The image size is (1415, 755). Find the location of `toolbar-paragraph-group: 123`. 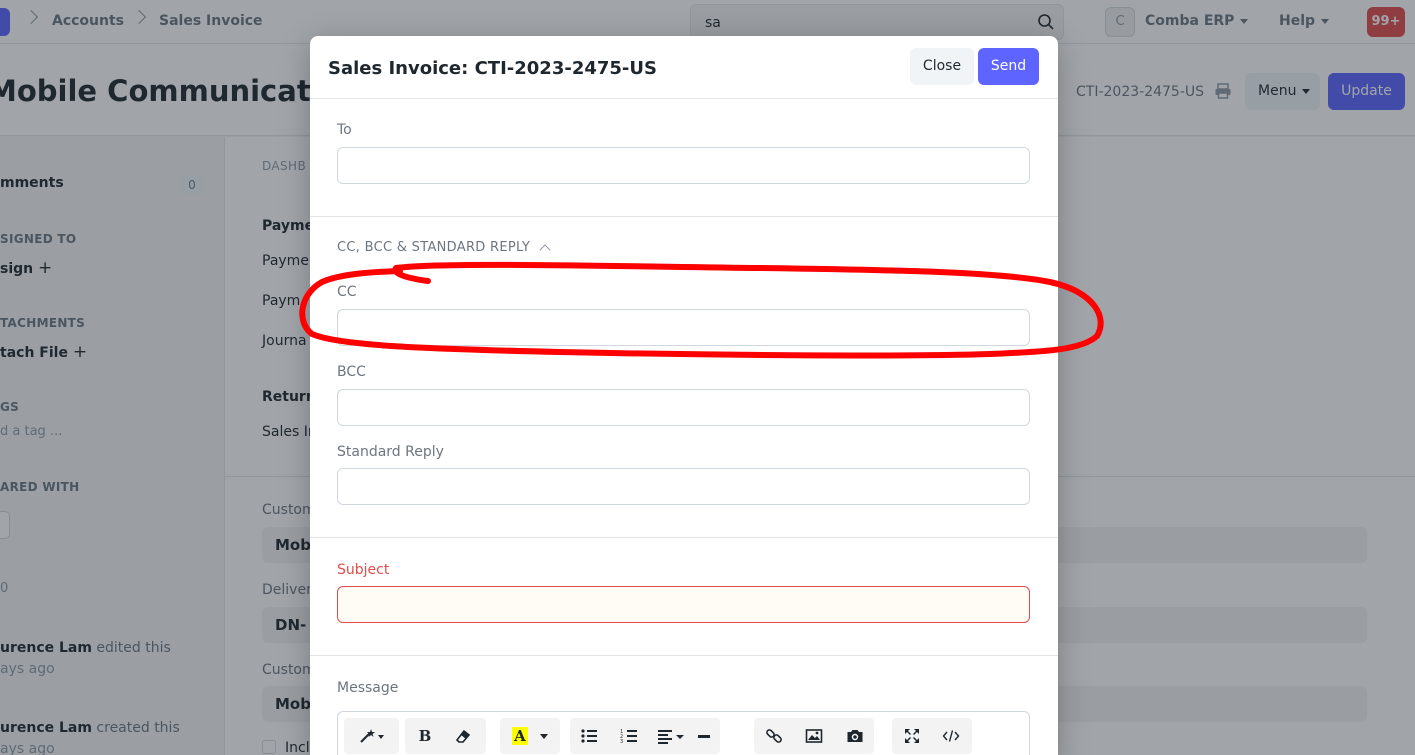

toolbar-paragraph-group: 123 is located at coordinates (645, 736).